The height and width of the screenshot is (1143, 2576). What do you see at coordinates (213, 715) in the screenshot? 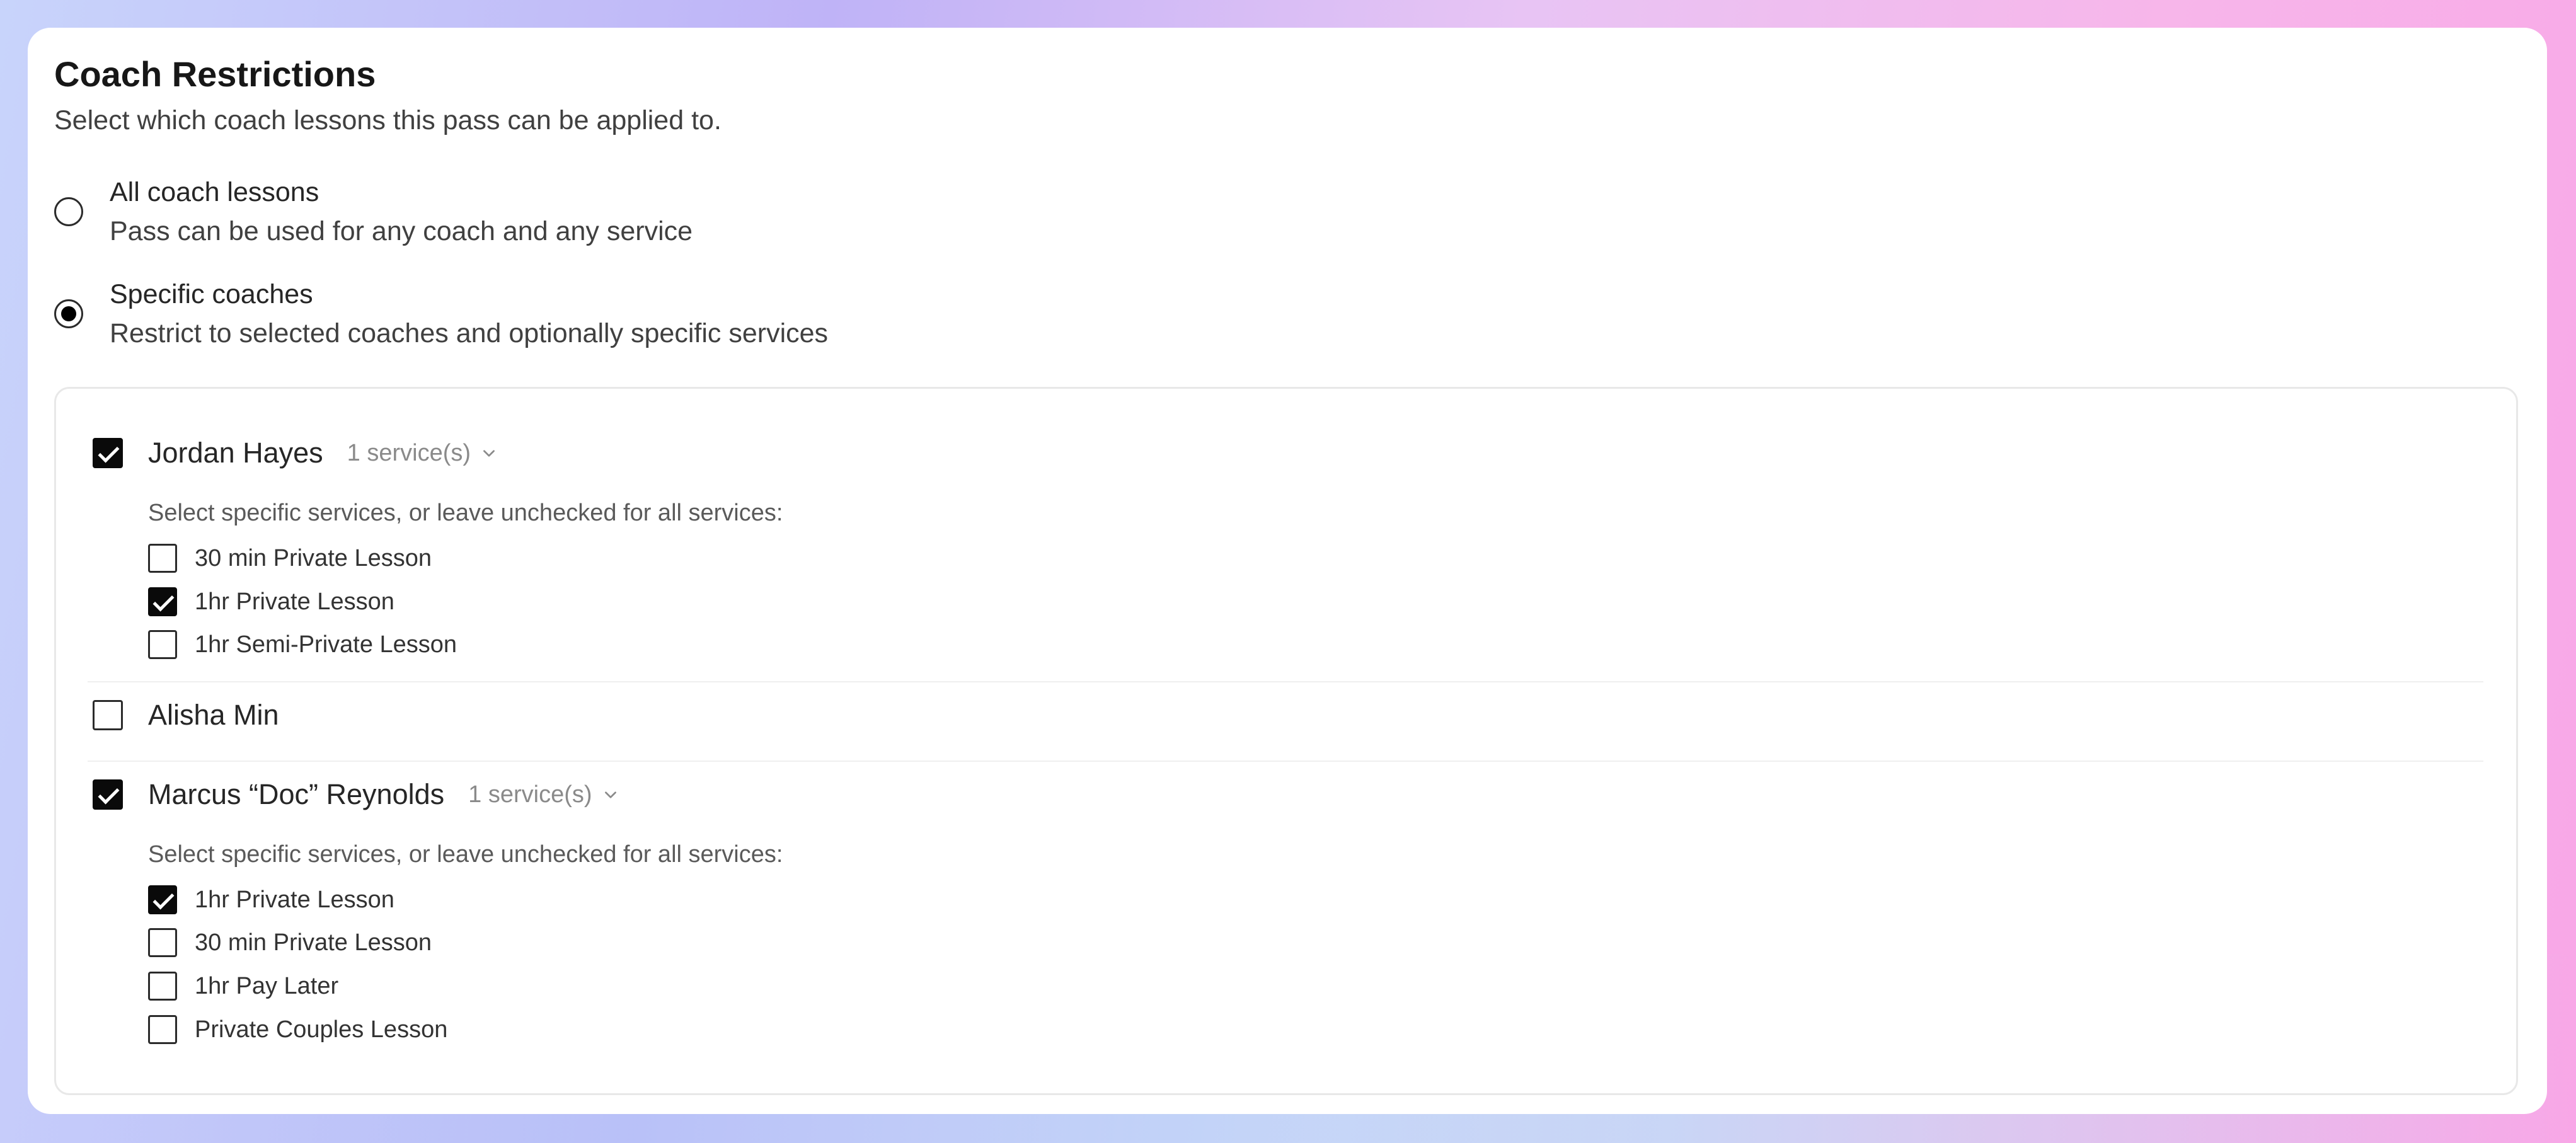
I see `coach-name: Alisha Min` at bounding box center [213, 715].